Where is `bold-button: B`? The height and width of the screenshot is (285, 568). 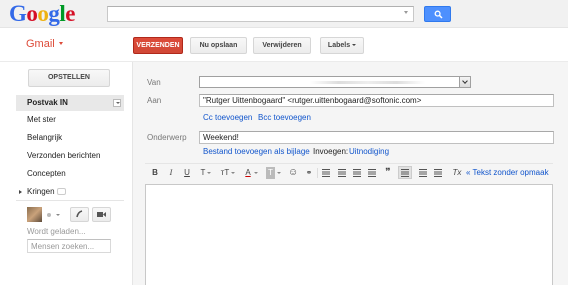
bold-button: B is located at coordinates (155, 173).